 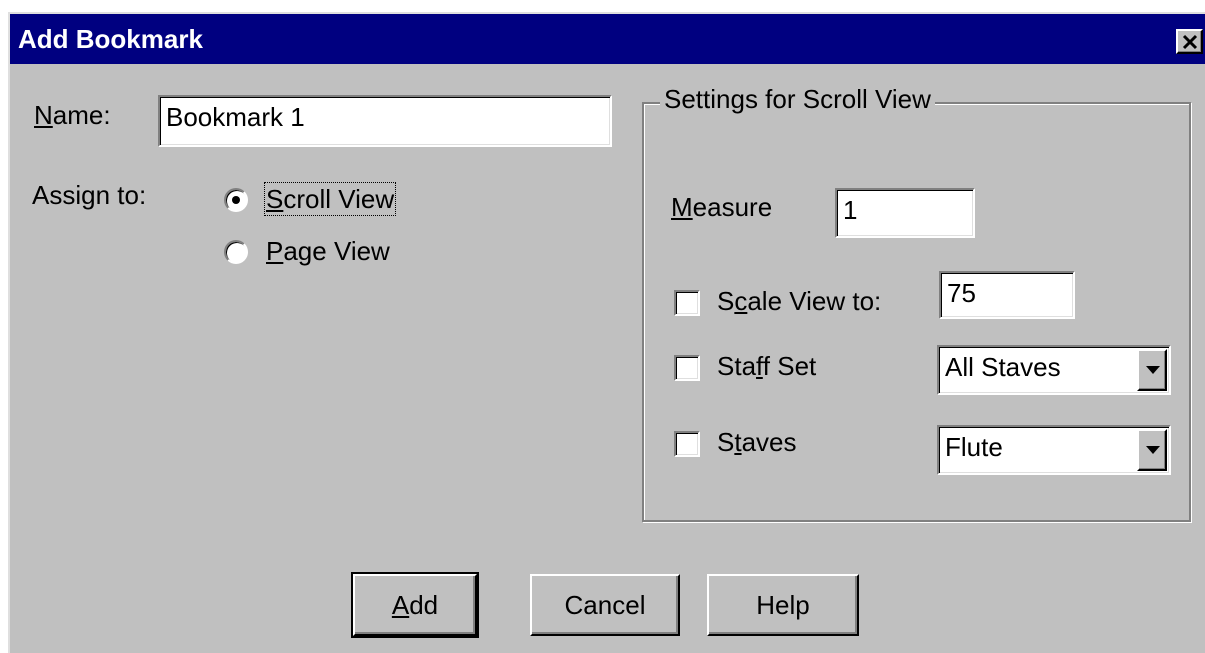 I want to click on close-button, so click(x=1189, y=41).